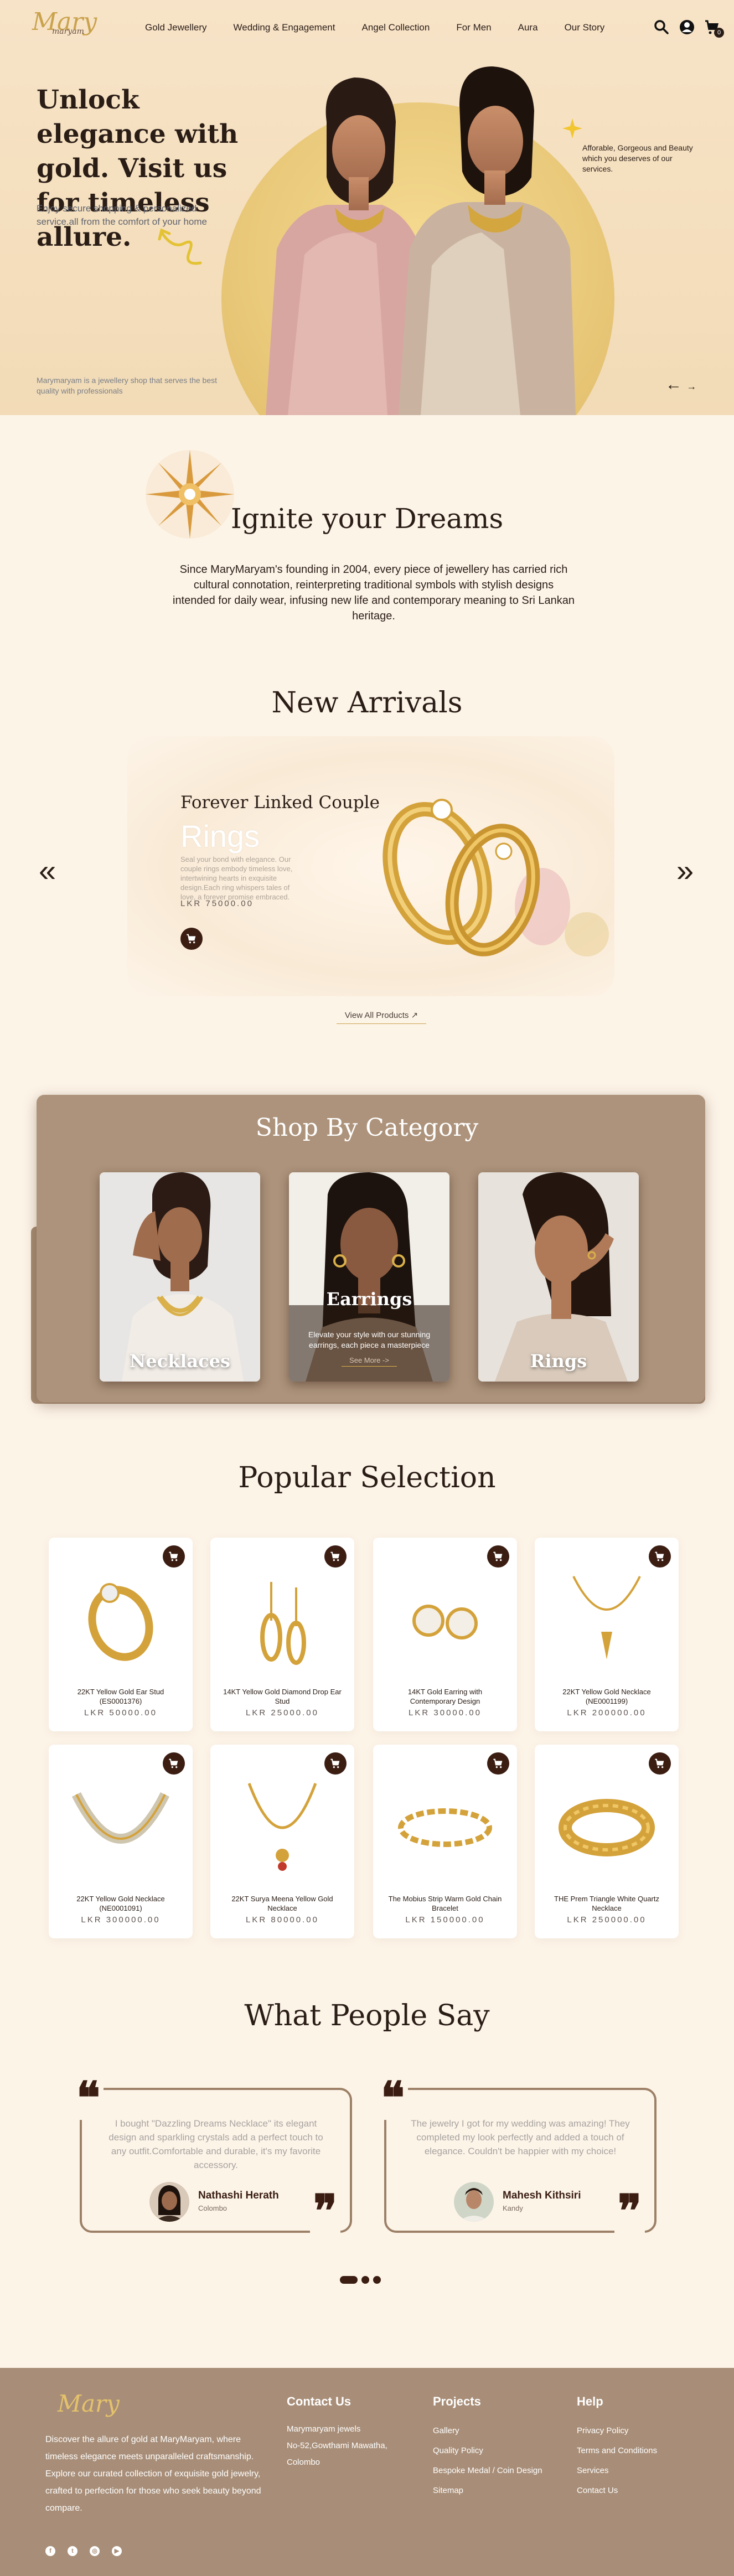  Describe the element at coordinates (382, 1017) in the screenshot. I see `view-all-products-link: View All Products ↗` at that location.